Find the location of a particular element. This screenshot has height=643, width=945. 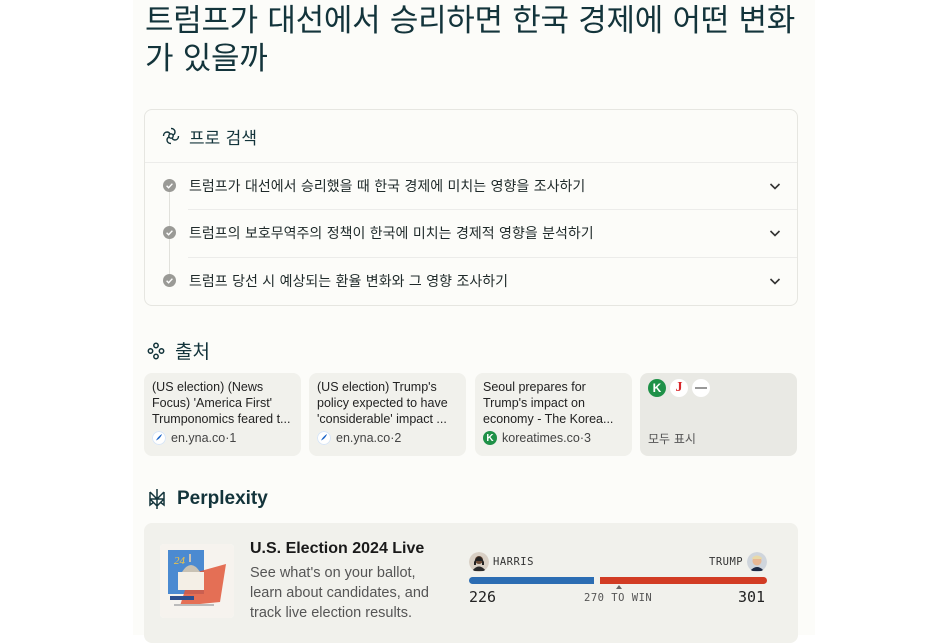

perplexity-header: Perplexity is located at coordinates (207, 499).